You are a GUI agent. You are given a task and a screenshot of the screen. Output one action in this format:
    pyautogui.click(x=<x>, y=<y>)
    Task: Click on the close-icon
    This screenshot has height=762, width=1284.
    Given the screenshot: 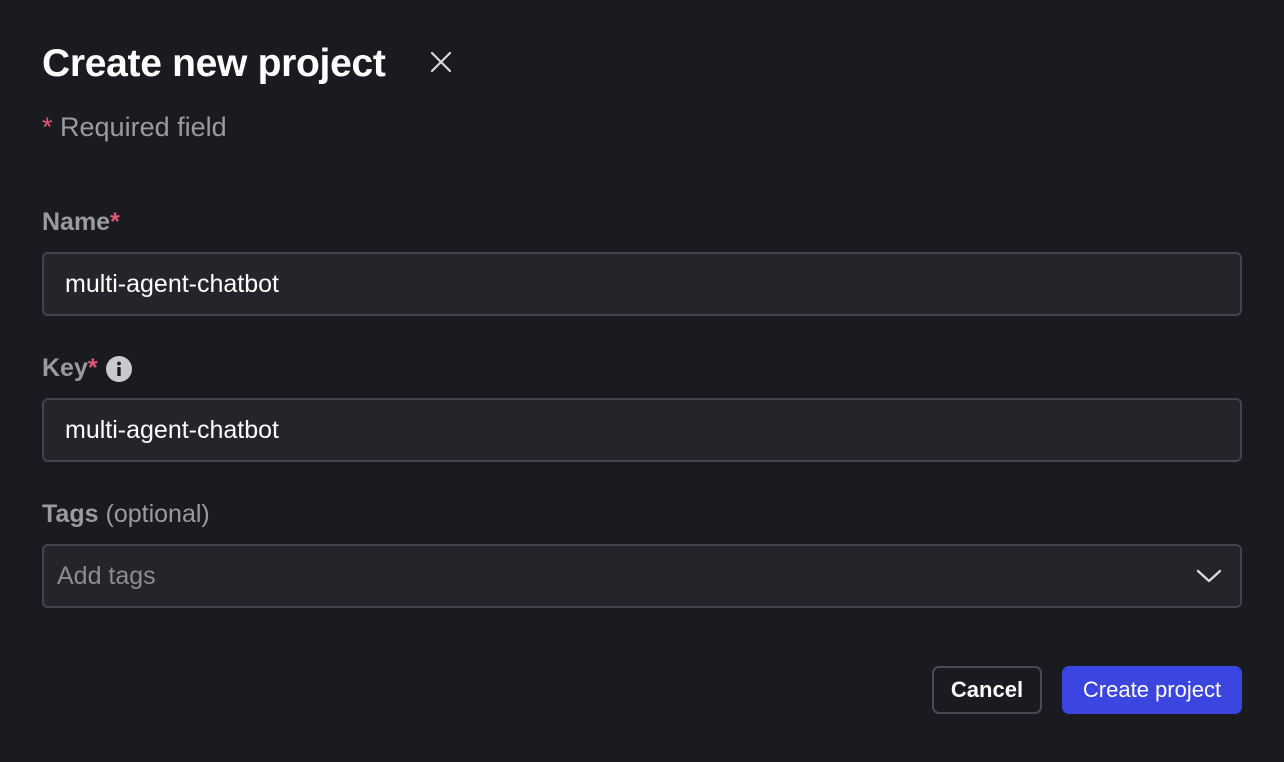 What is the action you would take?
    pyautogui.click(x=441, y=62)
    